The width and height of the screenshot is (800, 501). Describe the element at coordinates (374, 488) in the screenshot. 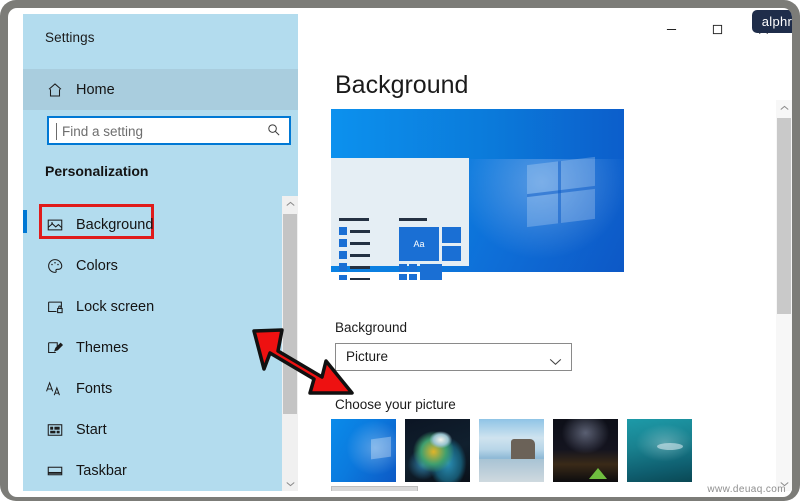

I see `browse-button: Browse` at that location.